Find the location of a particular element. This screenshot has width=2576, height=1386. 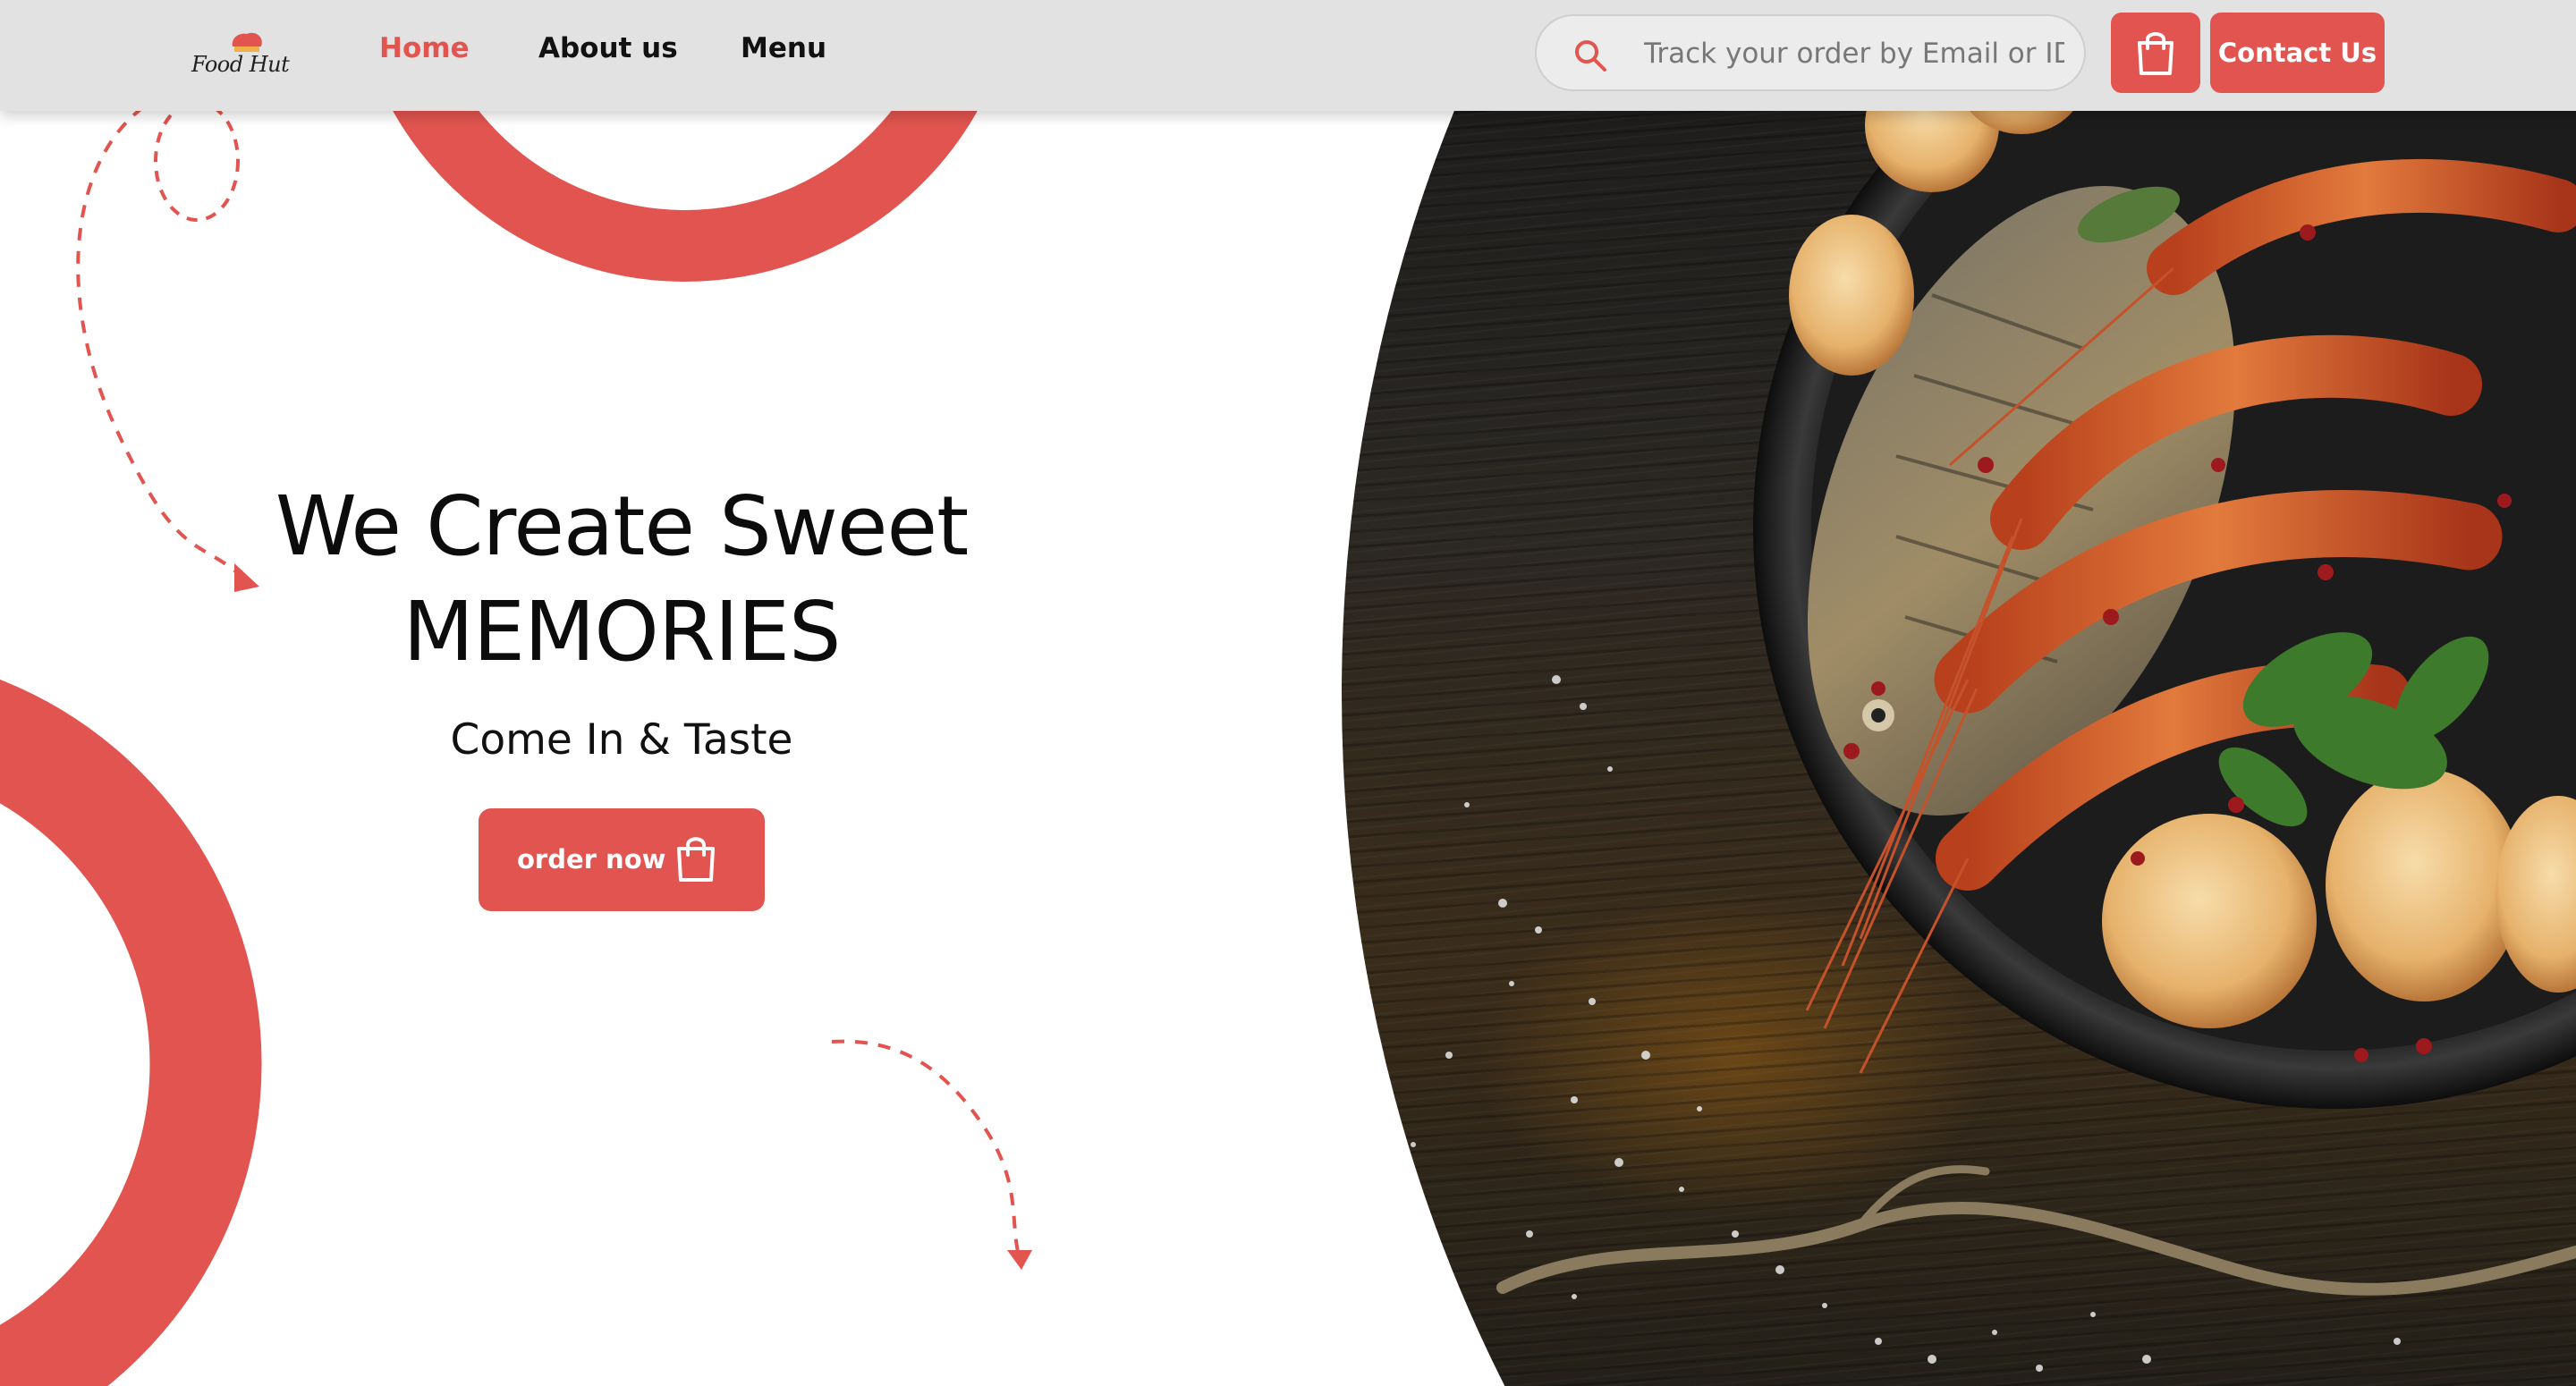

logo-wordmark: Food Hut is located at coordinates (240, 64).